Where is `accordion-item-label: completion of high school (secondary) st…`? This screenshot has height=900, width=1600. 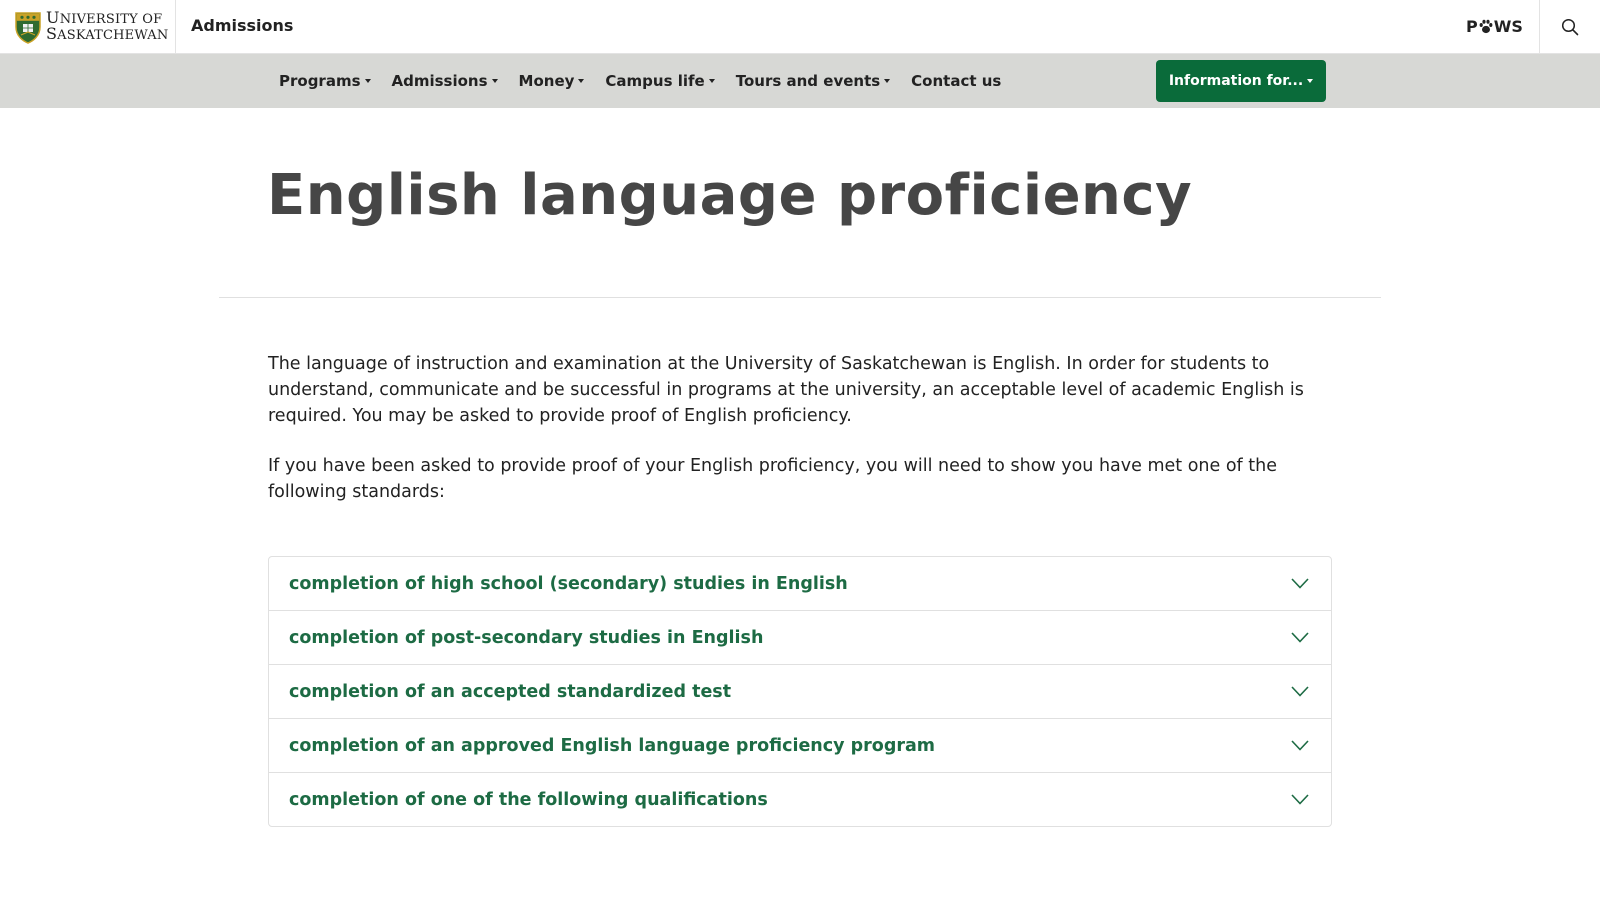 accordion-item-label: completion of high school (secondary) st… is located at coordinates (568, 583).